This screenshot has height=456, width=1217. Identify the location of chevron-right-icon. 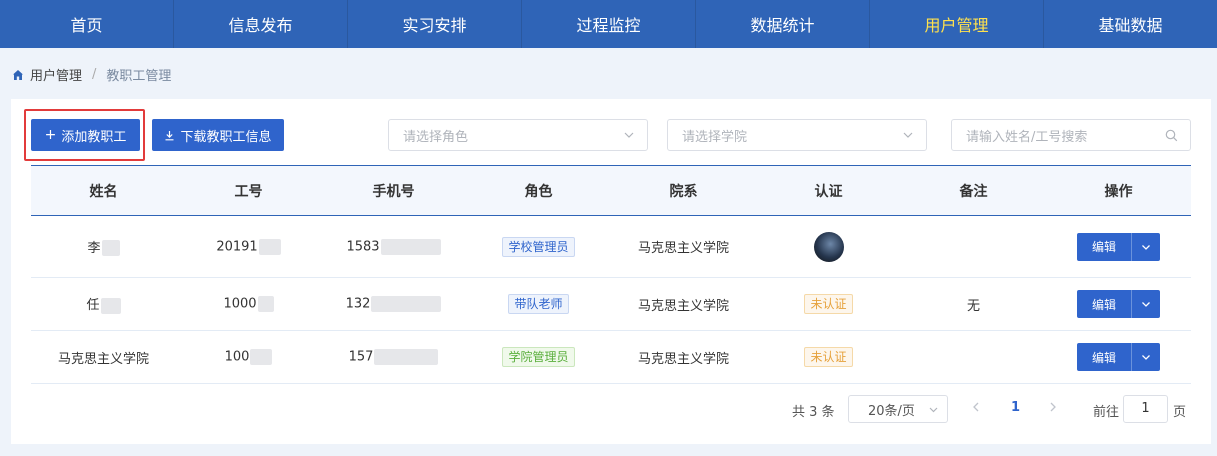
(1053, 407).